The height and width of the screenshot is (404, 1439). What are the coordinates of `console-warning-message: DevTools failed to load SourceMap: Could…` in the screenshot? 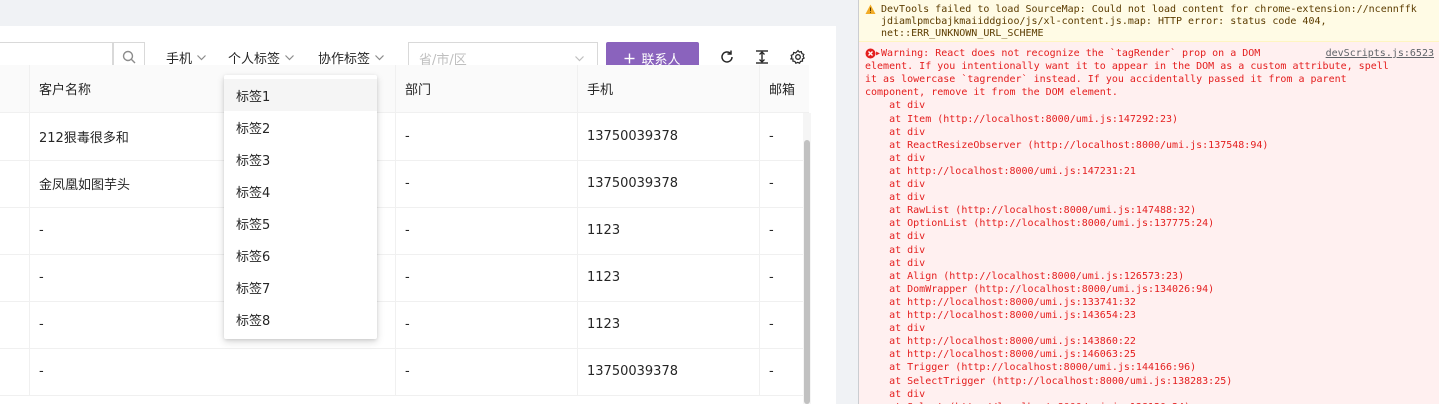 It's located at (1149, 21).